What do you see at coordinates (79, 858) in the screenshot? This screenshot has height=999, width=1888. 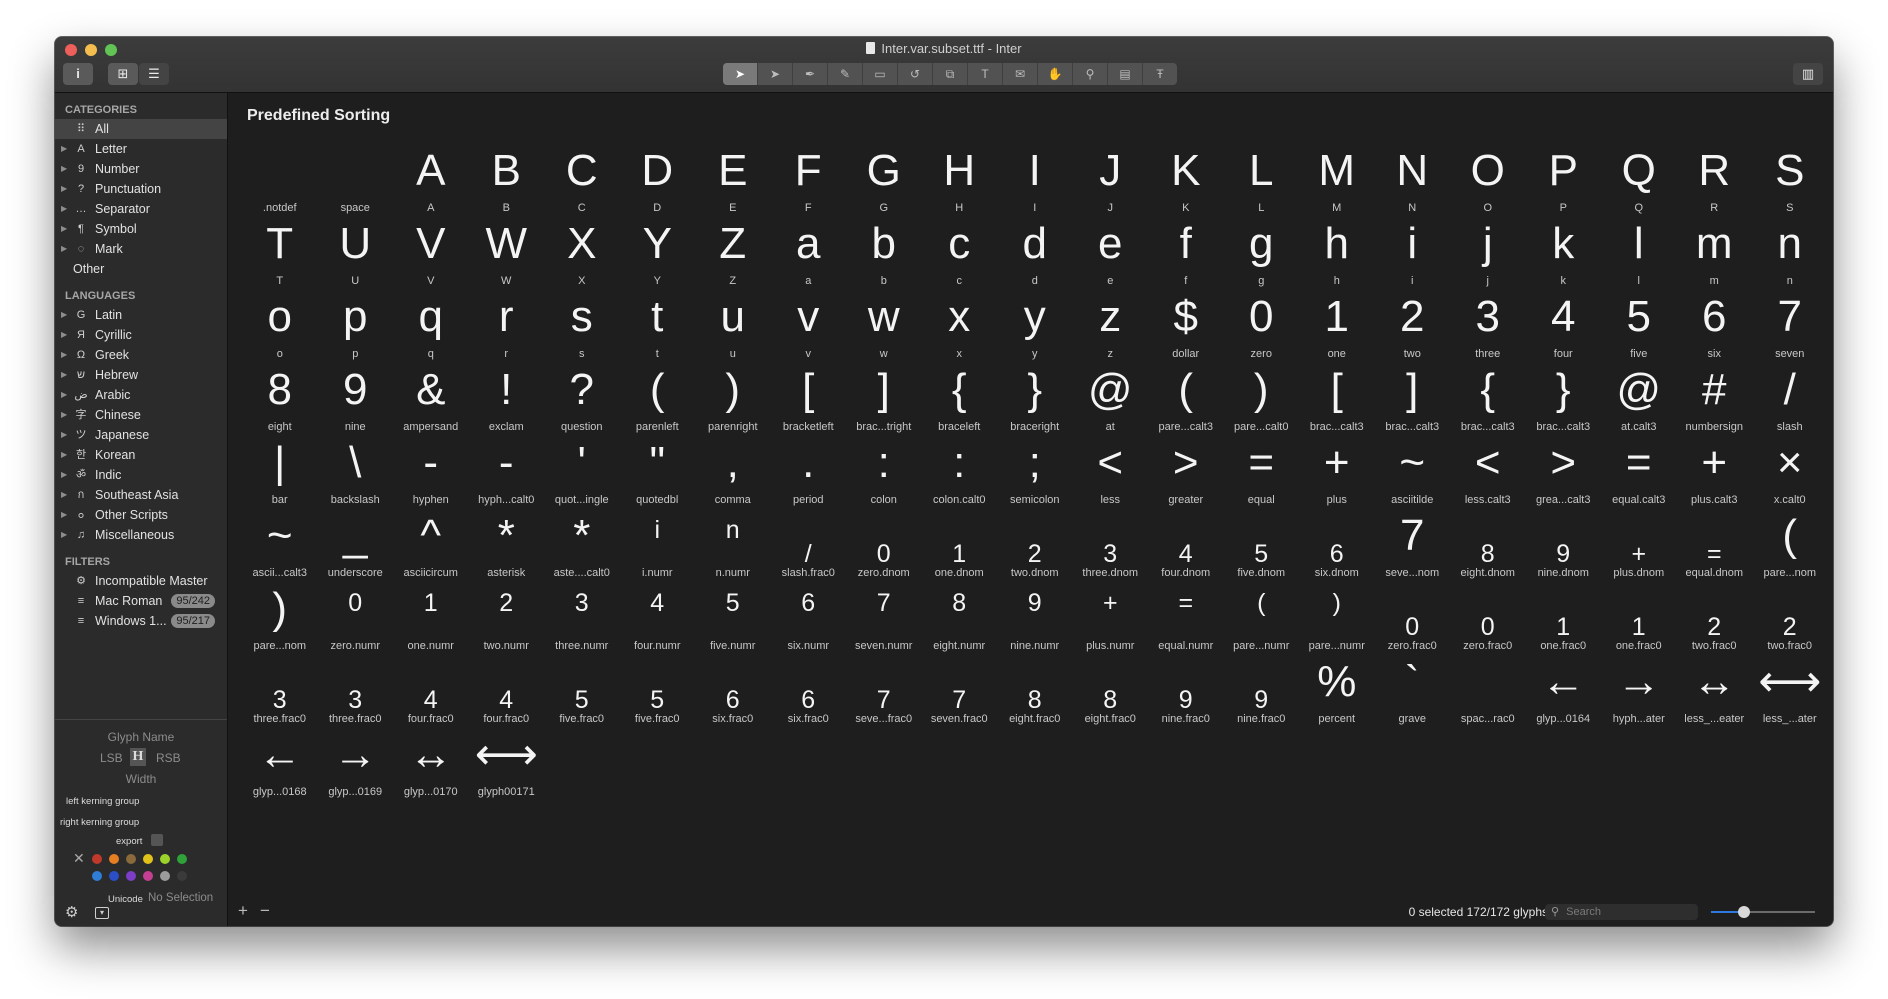 I see `no-color-icon: ✕` at bounding box center [79, 858].